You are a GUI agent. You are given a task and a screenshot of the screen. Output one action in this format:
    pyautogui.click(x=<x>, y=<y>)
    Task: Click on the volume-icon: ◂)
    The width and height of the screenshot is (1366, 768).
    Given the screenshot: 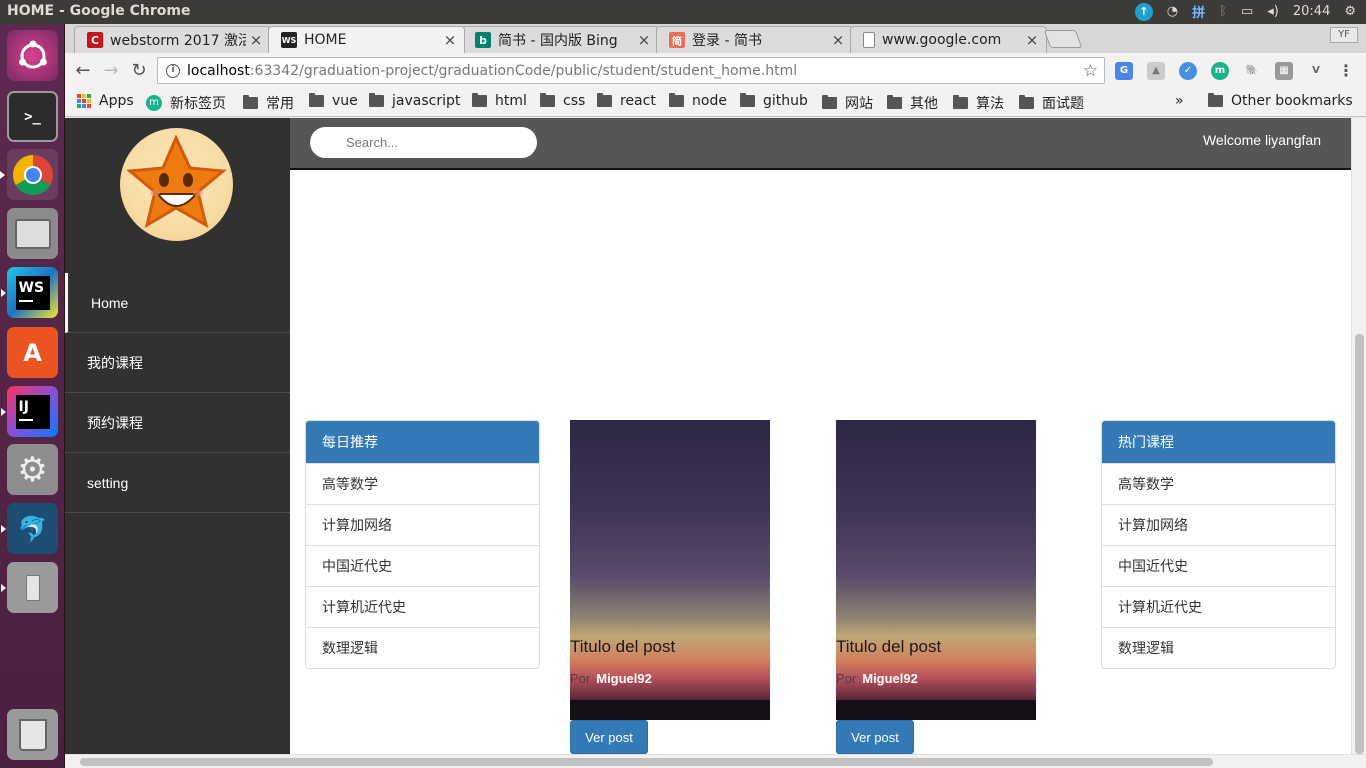 What is the action you would take?
    pyautogui.click(x=1273, y=11)
    